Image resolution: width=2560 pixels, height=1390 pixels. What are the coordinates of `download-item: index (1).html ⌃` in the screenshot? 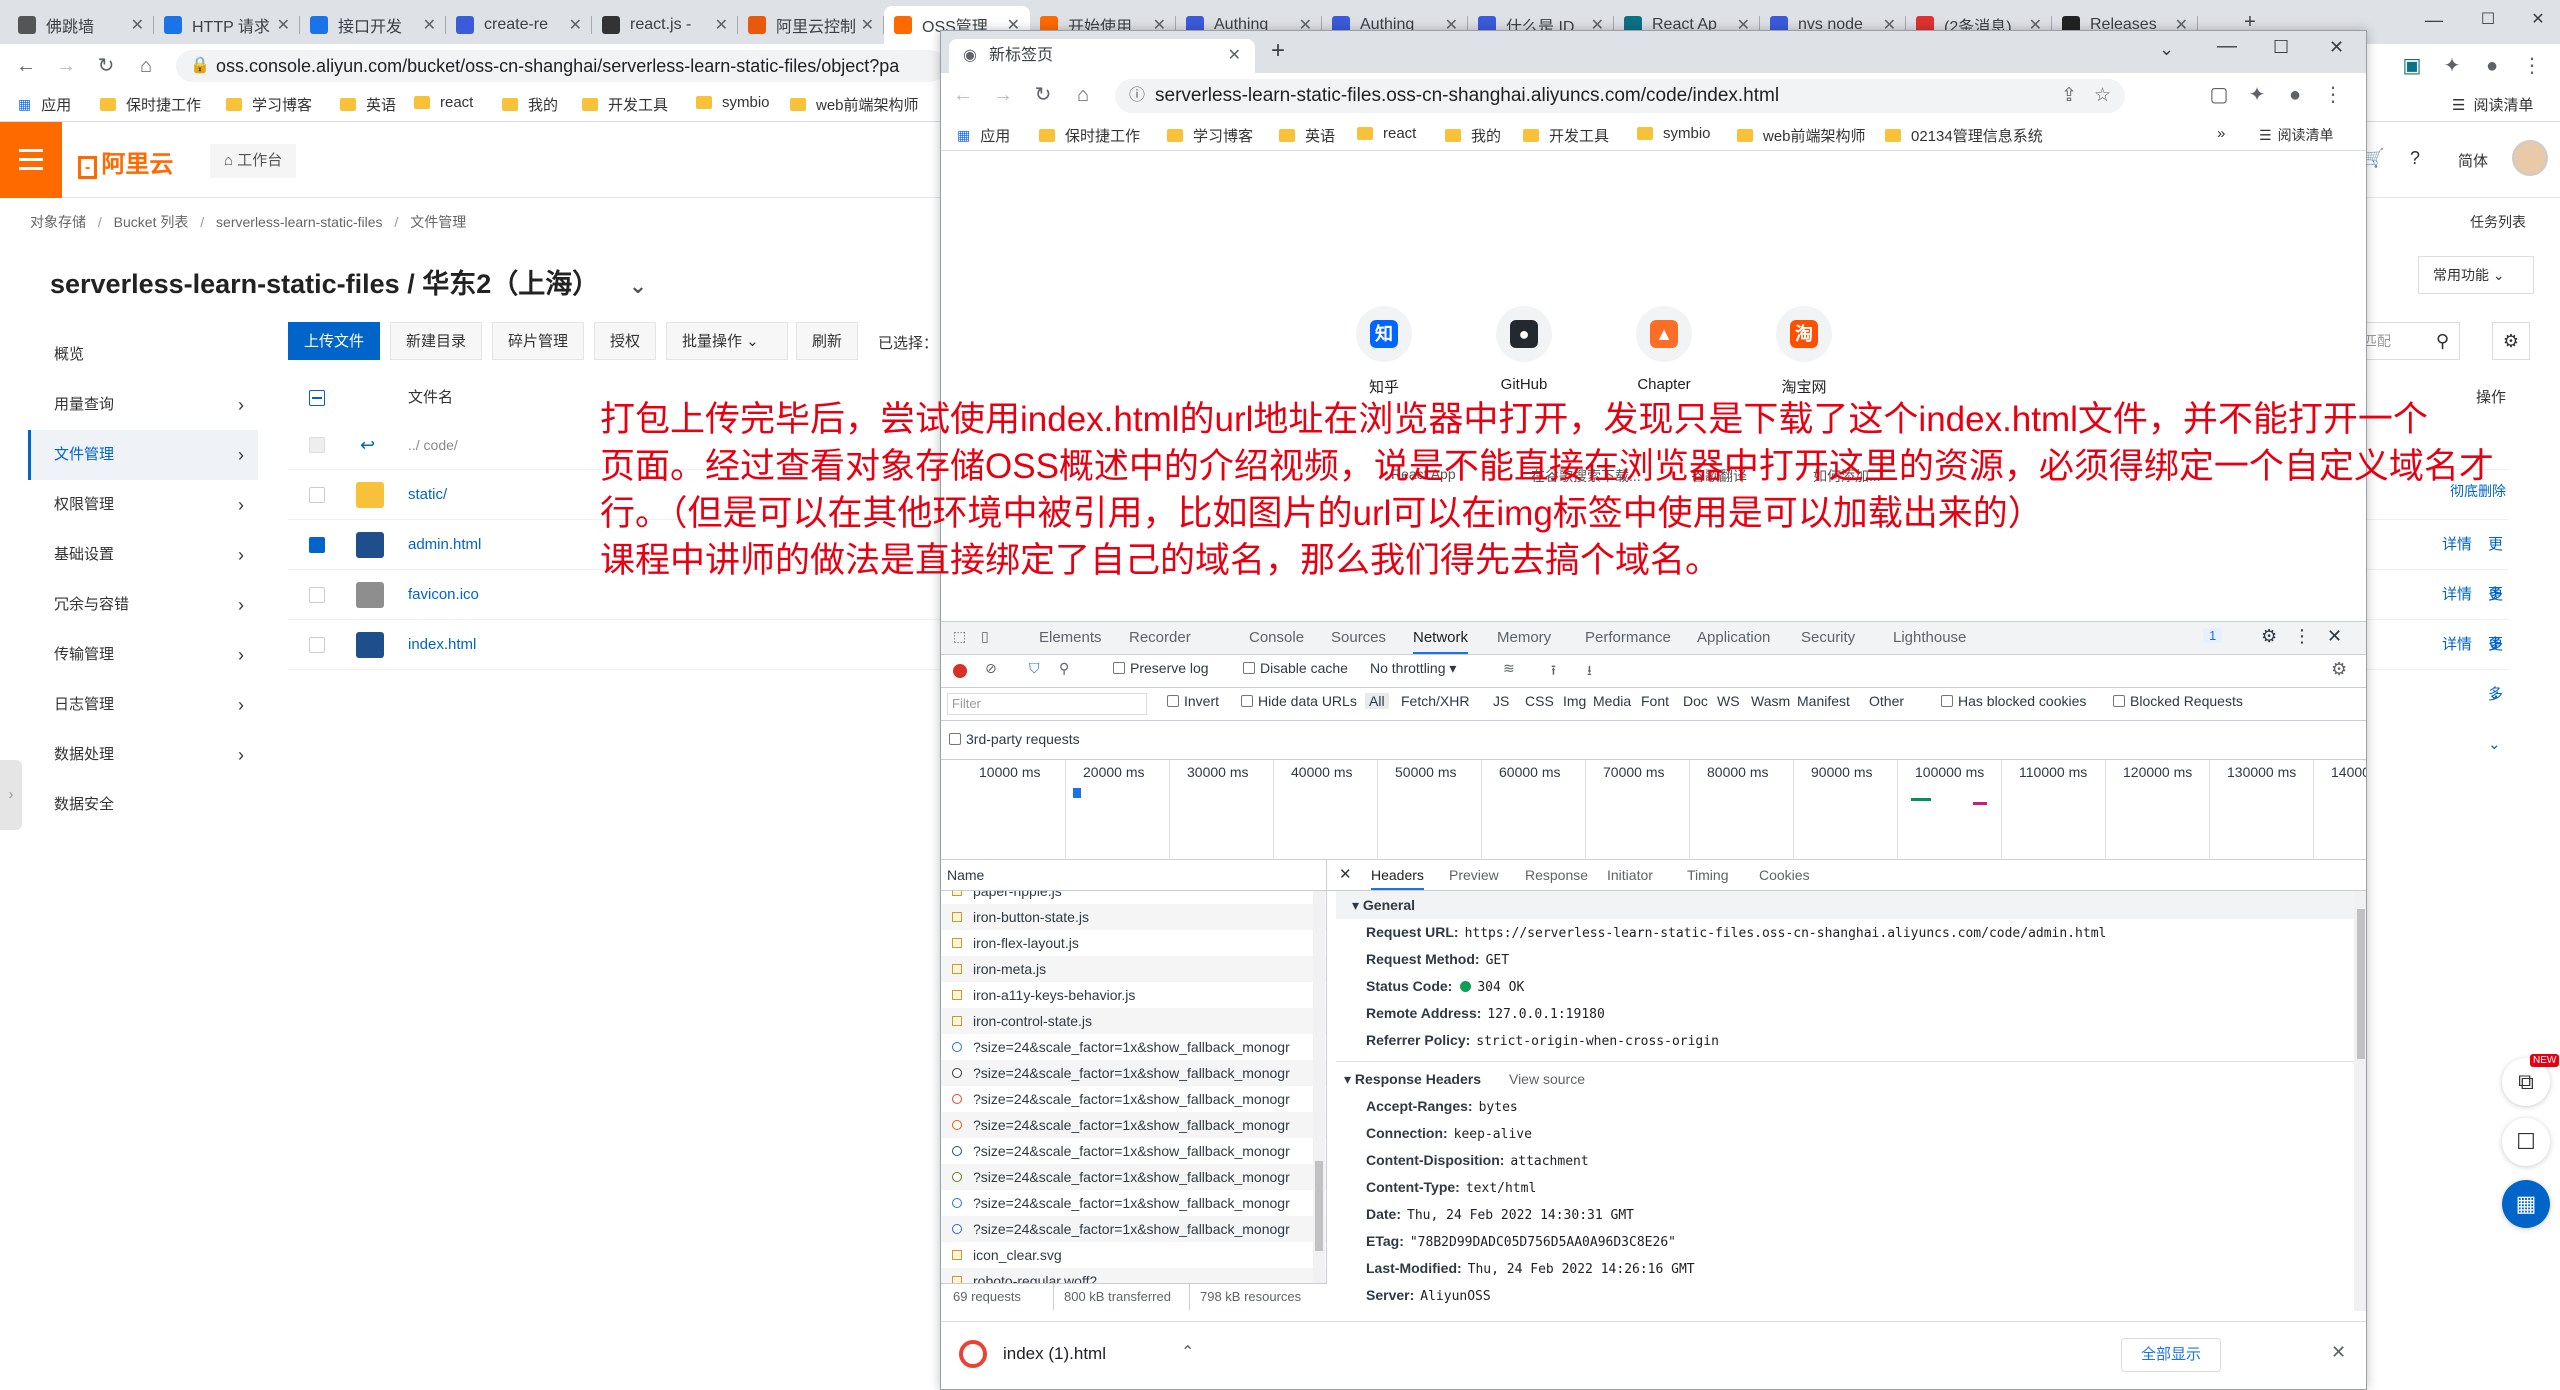 It's located at (1081, 1355).